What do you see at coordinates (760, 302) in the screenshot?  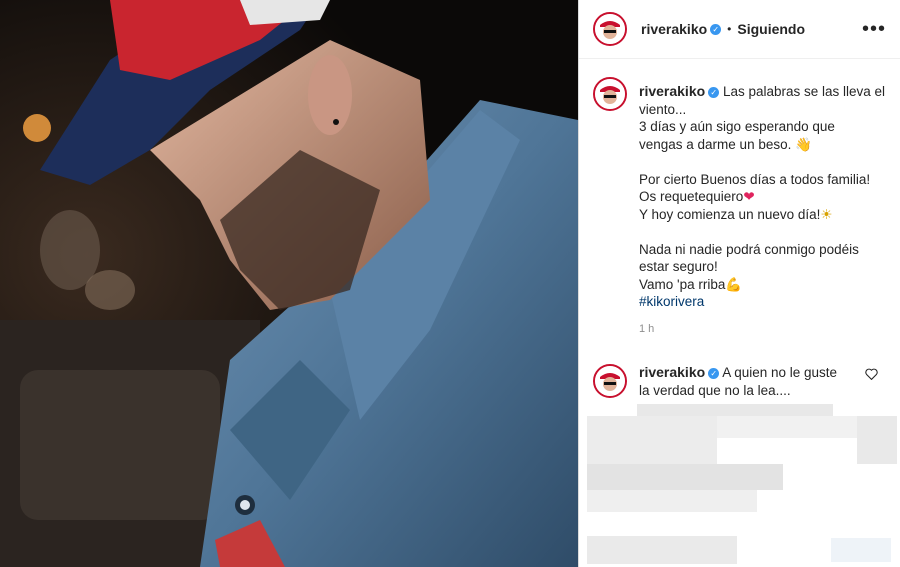 I see `hashtag-link: #kikorivera` at bounding box center [760, 302].